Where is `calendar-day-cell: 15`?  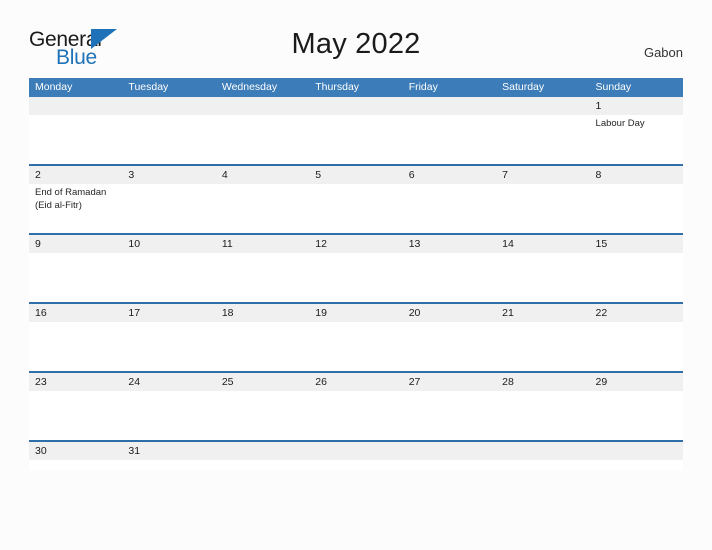 calendar-day-cell: 15 is located at coordinates (636, 268).